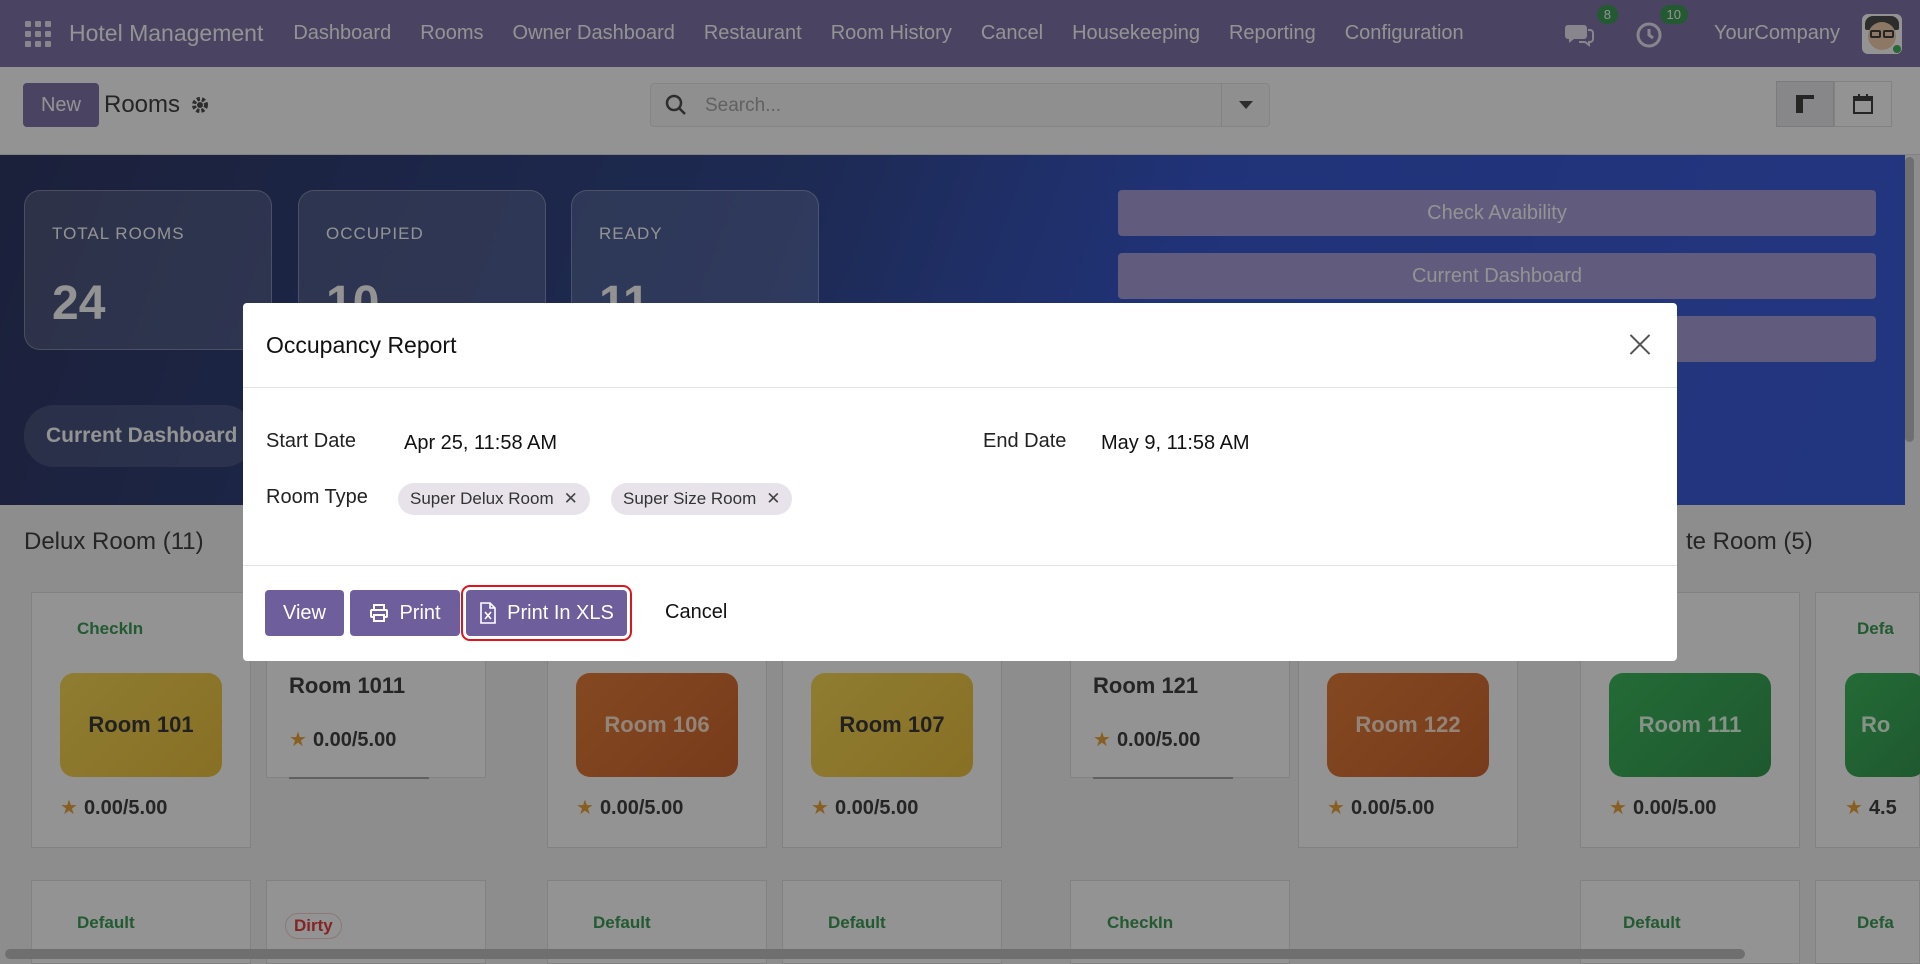 This screenshot has height=964, width=1920. Describe the element at coordinates (379, 613) in the screenshot. I see `printer-icon` at that location.